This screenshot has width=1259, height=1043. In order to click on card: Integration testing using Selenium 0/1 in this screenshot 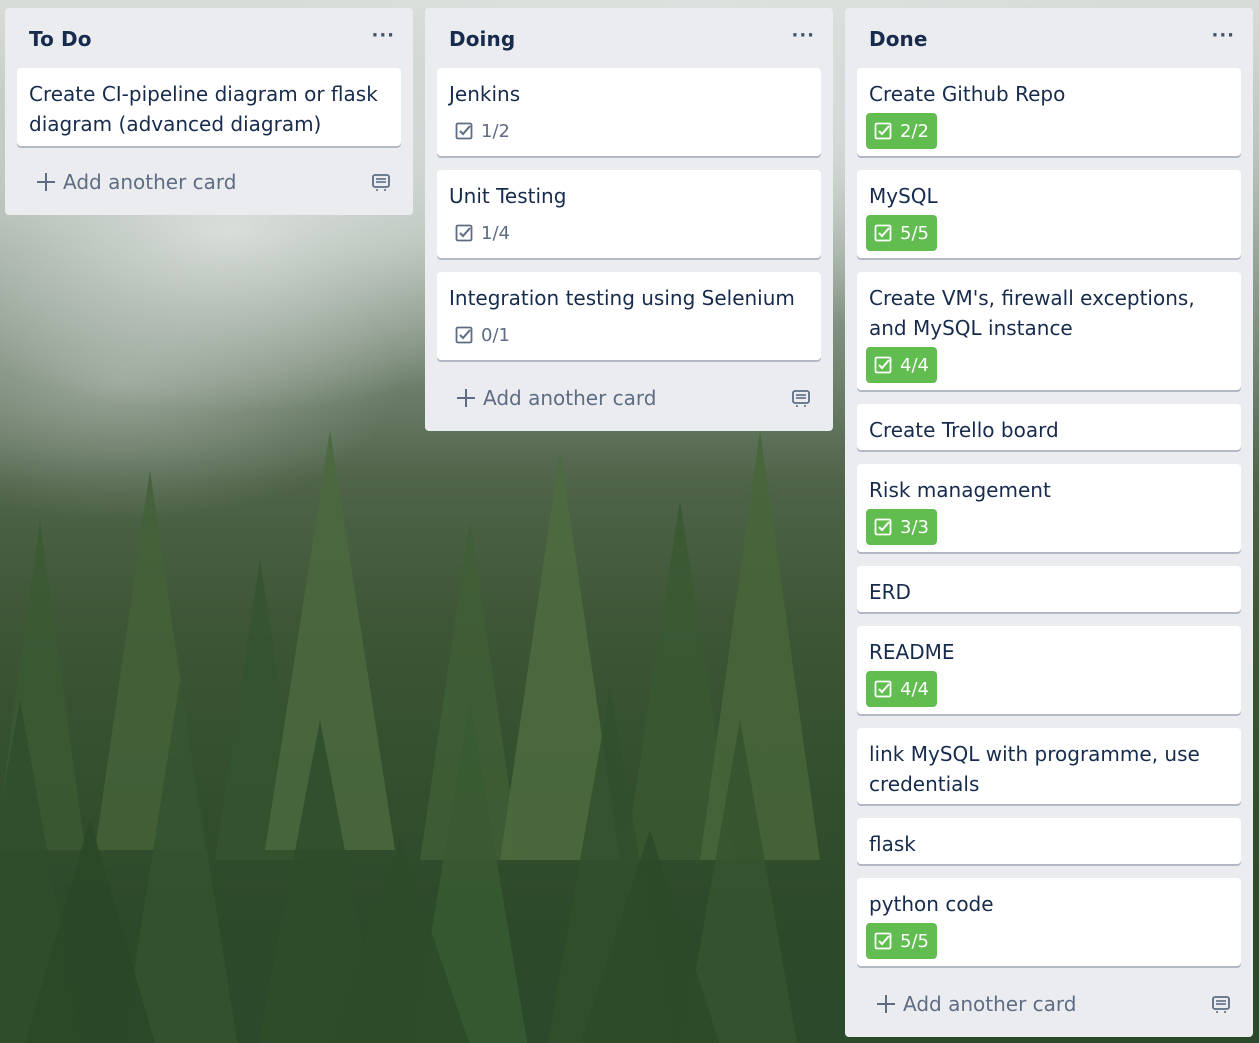, I will do `click(629, 316)`.